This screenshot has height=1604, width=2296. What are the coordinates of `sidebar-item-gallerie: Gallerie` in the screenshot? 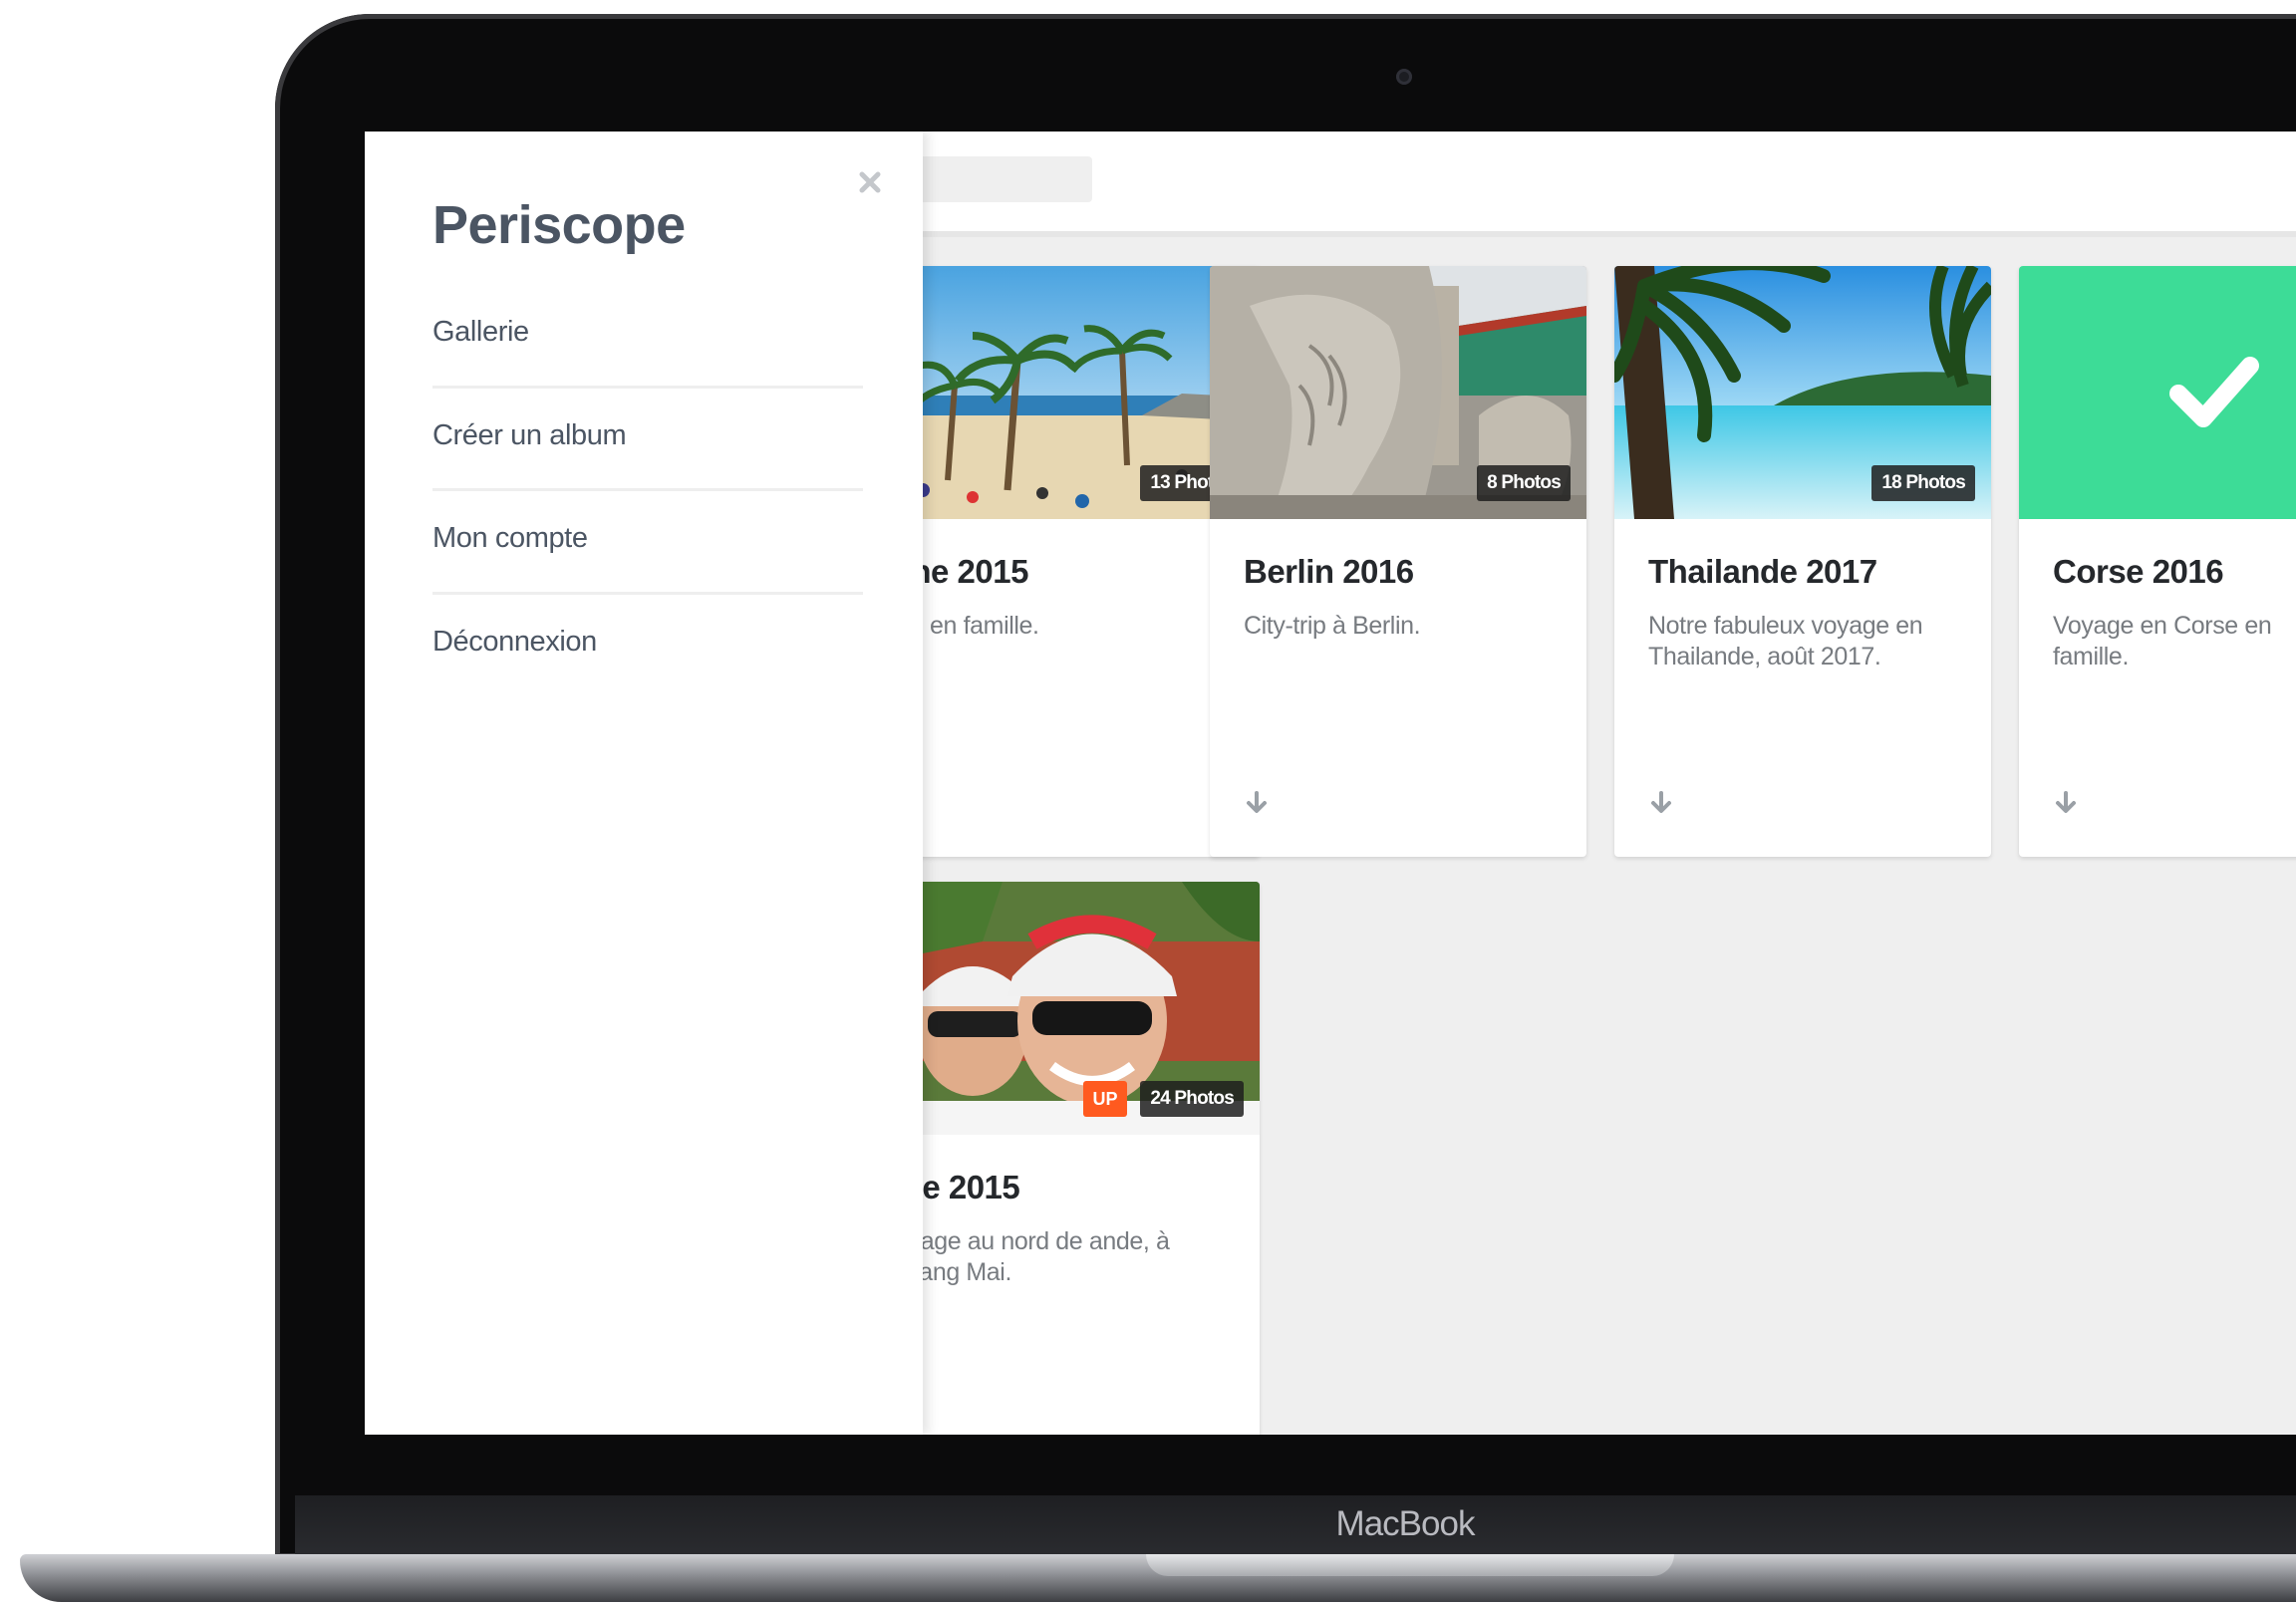 It's located at (647, 367).